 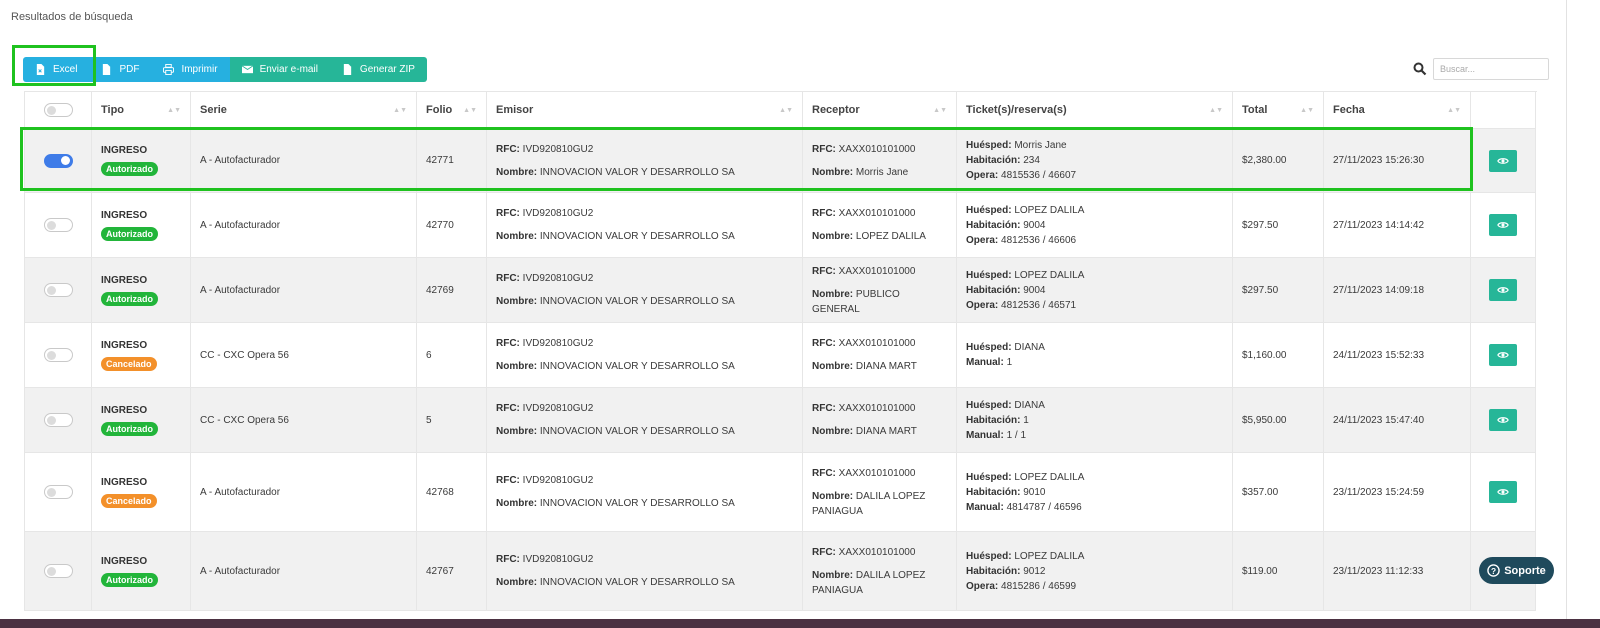 What do you see at coordinates (304, 110) in the screenshot?
I see `header-serie: Serie ▲▼` at bounding box center [304, 110].